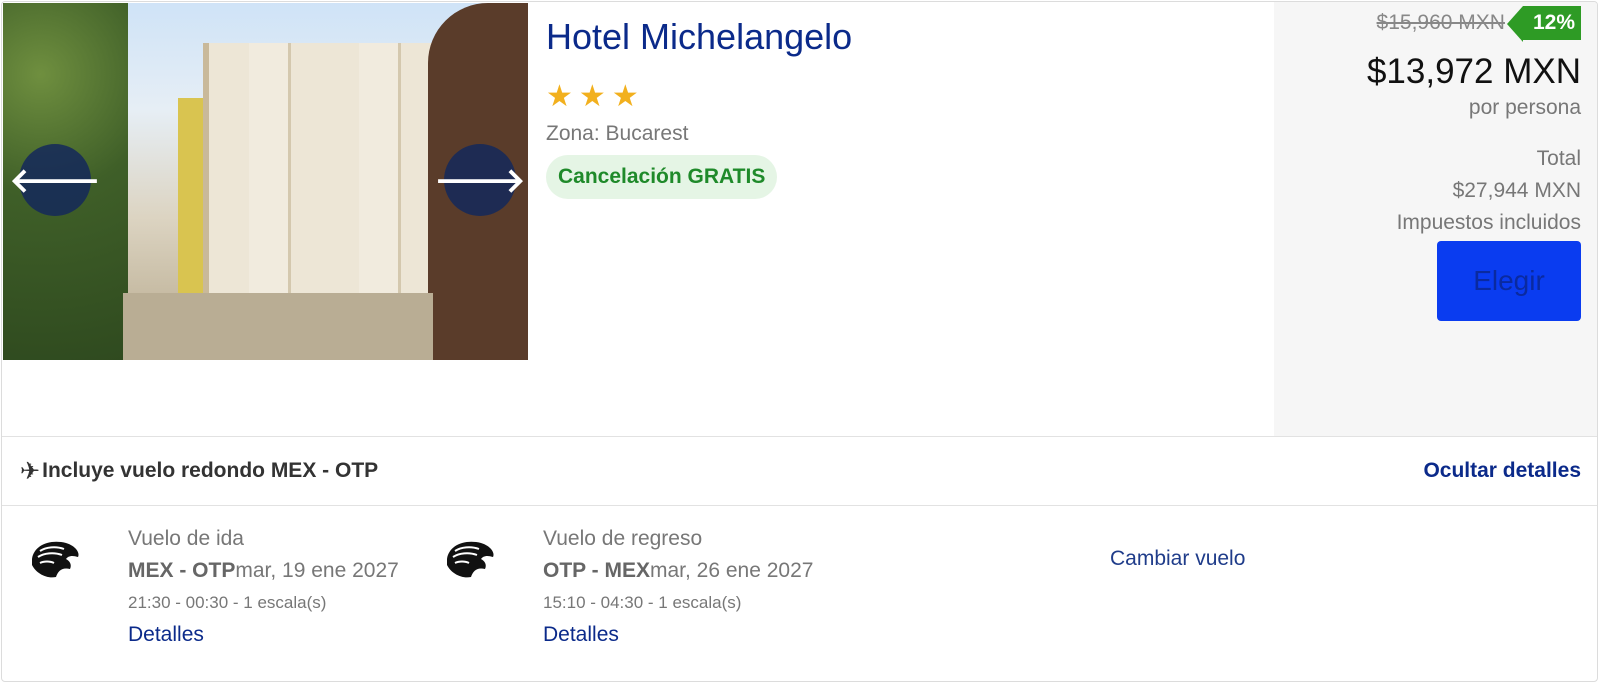  What do you see at coordinates (210, 470) in the screenshot?
I see `flight-summary-label: Incluye vuelo redondo MEX - OTP` at bounding box center [210, 470].